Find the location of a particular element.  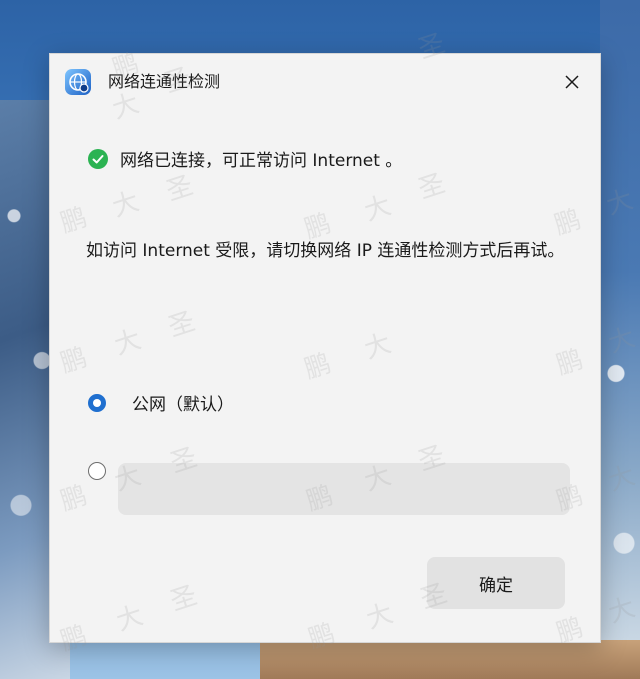

radio-button-checked is located at coordinates (97, 402).